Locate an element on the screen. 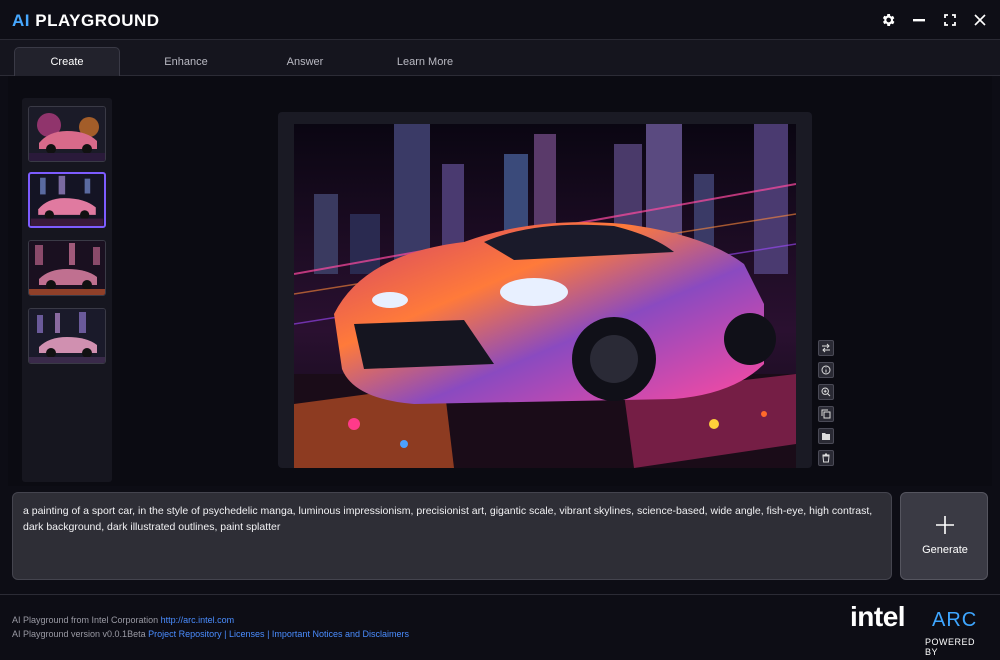 The width and height of the screenshot is (1000, 660). app-logo: AI PLAYGROUND is located at coordinates (86, 21).